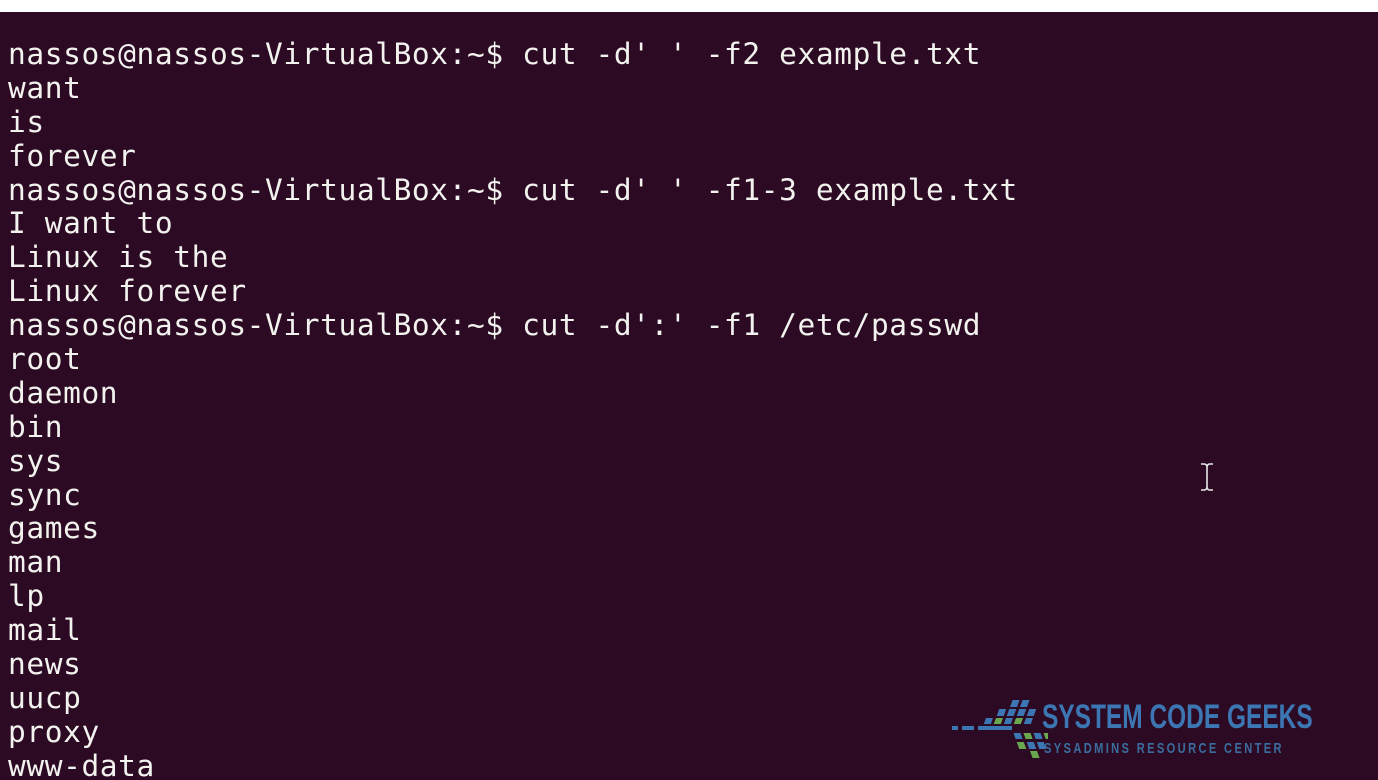 The height and width of the screenshot is (780, 1378). I want to click on terminal-line-output: mail, so click(45, 630).